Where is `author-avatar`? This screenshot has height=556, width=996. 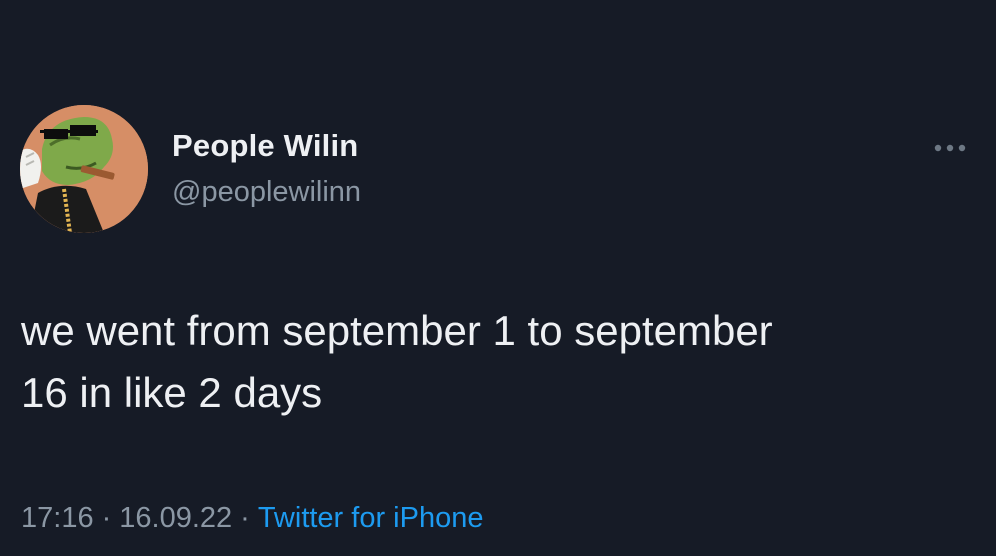
author-avatar is located at coordinates (84, 169).